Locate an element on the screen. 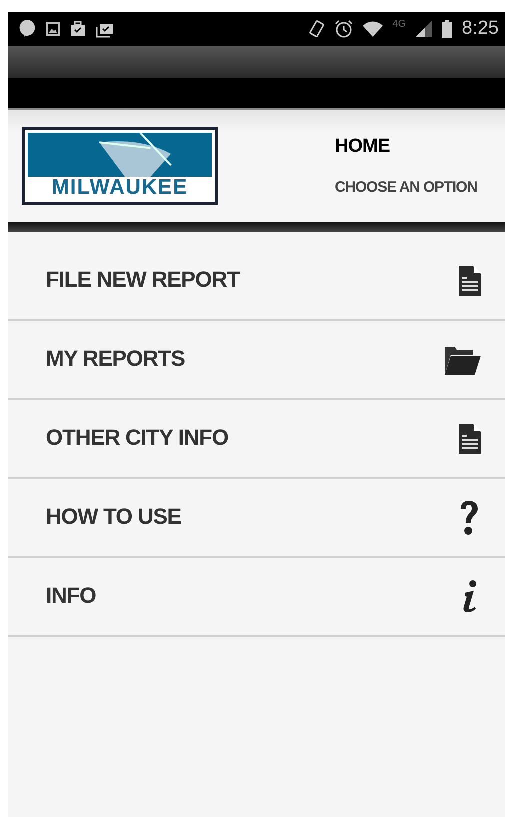 The image size is (505, 817). menu-item: INFO is located at coordinates (256, 597).